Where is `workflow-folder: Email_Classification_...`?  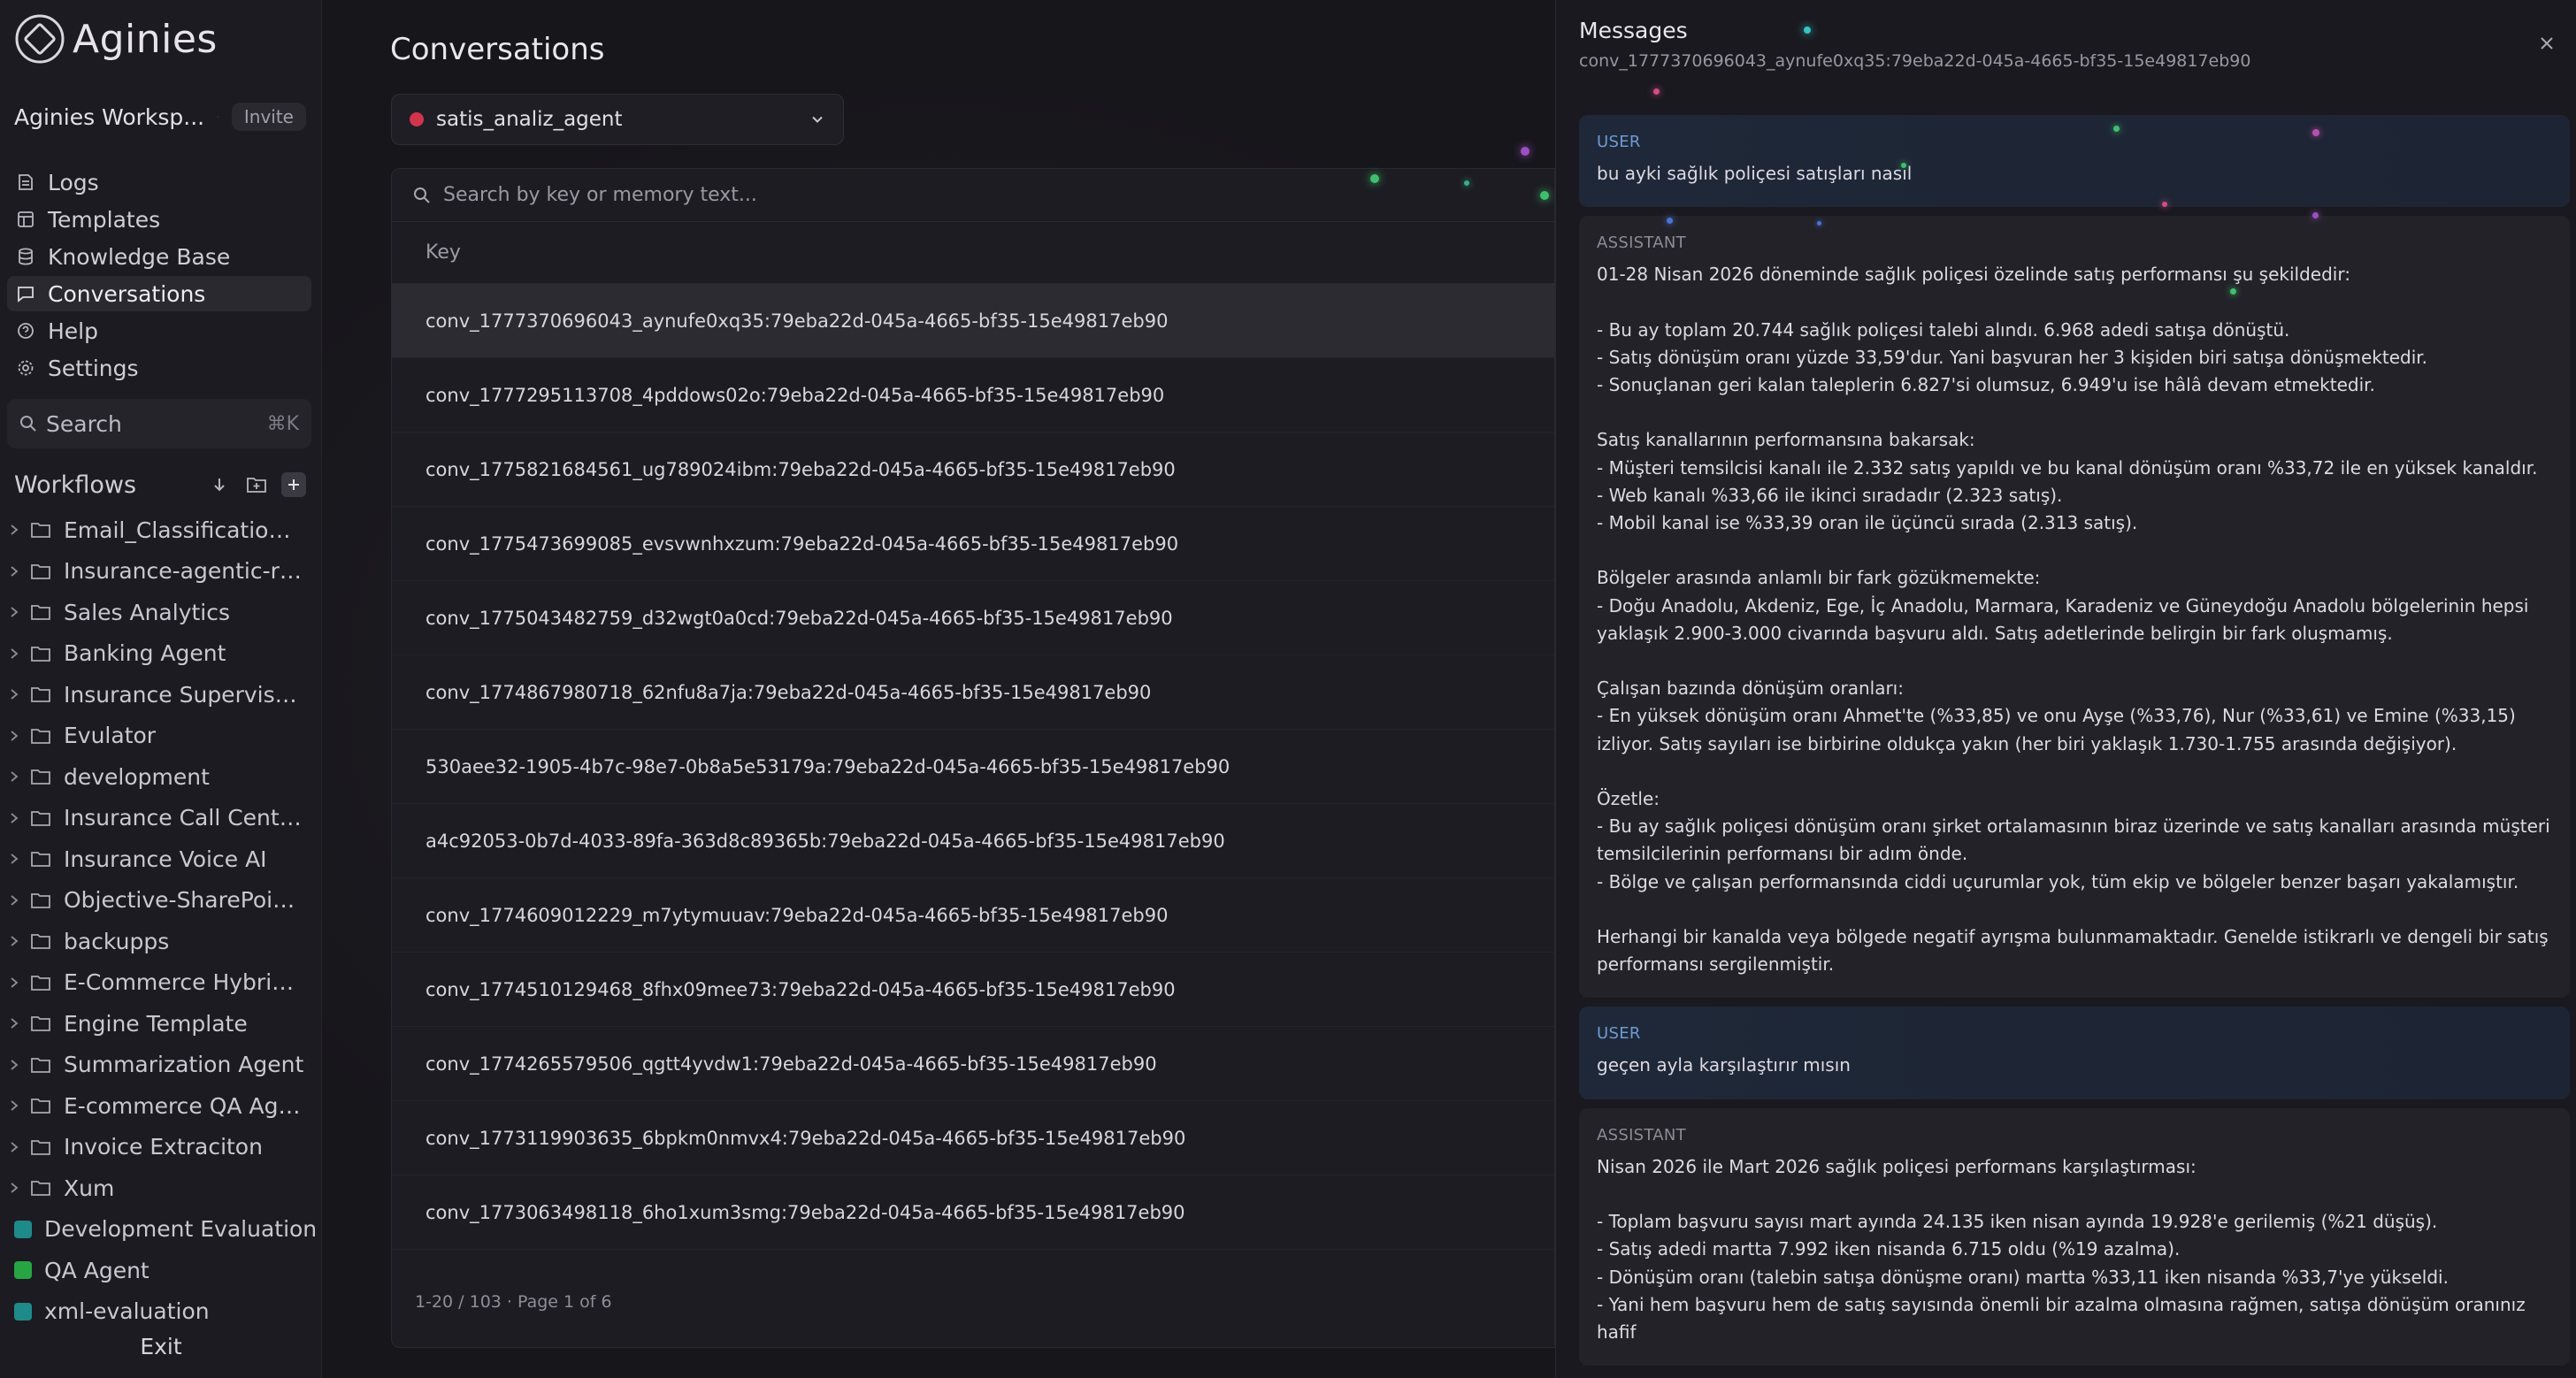
workflow-folder: Email_Classification_... is located at coordinates (161, 530).